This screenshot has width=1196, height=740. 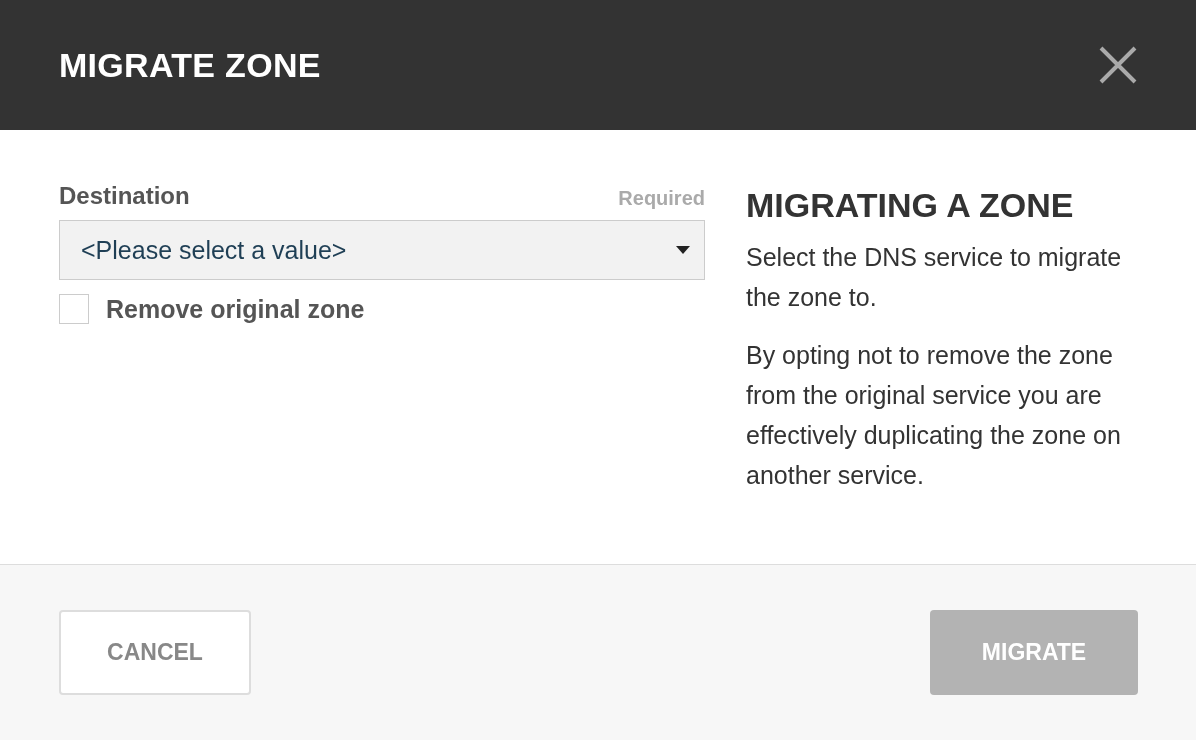 What do you see at coordinates (124, 196) in the screenshot?
I see `field-label: Destination` at bounding box center [124, 196].